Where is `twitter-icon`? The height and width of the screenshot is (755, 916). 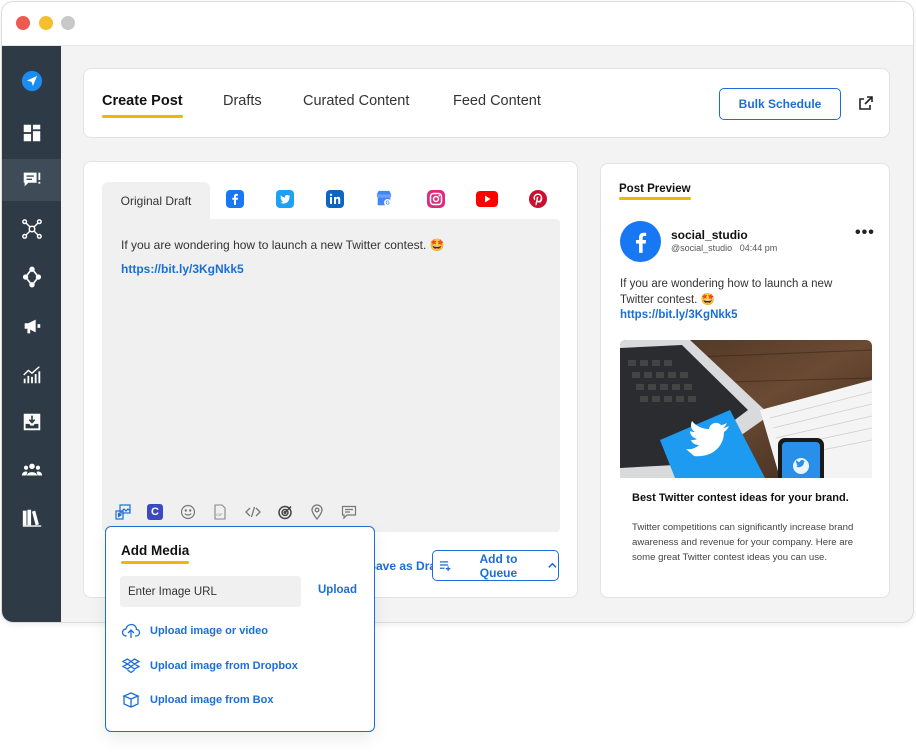 twitter-icon is located at coordinates (285, 199).